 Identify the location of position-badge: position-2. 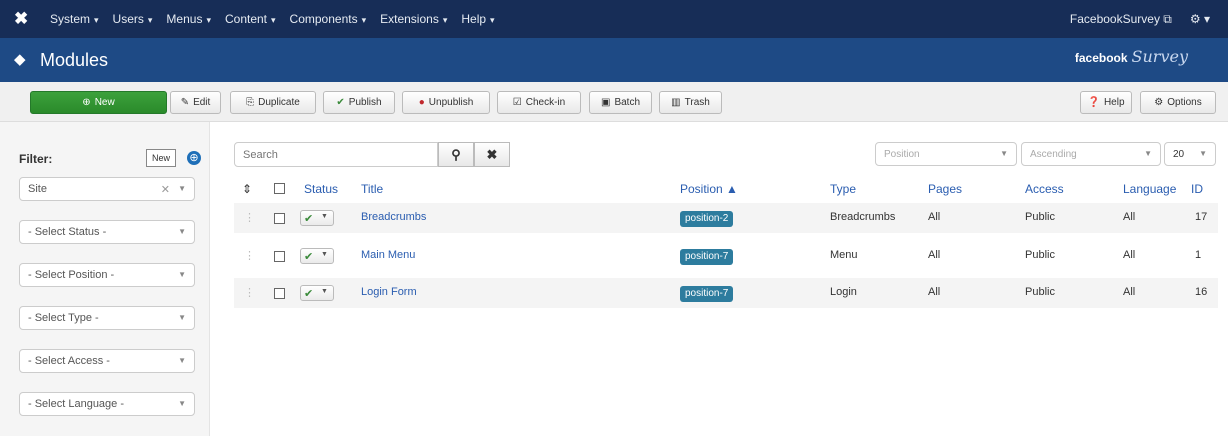
(707, 219).